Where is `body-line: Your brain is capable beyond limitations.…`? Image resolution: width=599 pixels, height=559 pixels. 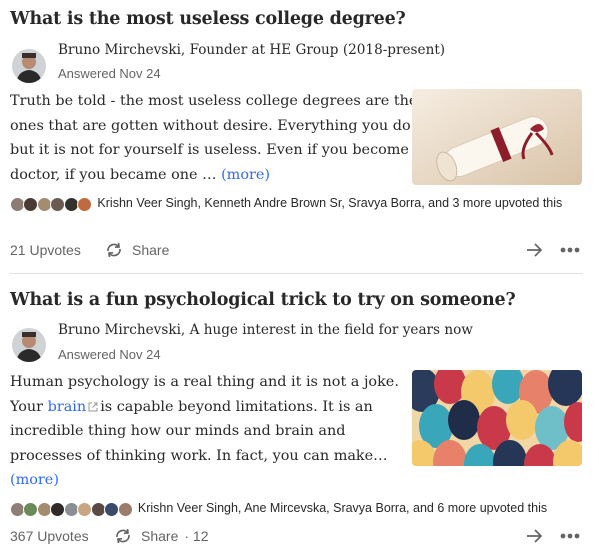 body-line: Your brain is capable beyond limitations.… is located at coordinates (206, 407).